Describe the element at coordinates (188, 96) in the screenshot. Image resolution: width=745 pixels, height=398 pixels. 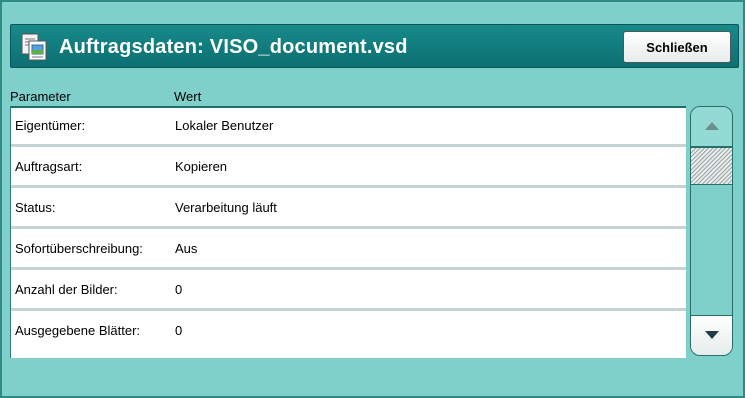
I see `column-header-value: Wert` at that location.